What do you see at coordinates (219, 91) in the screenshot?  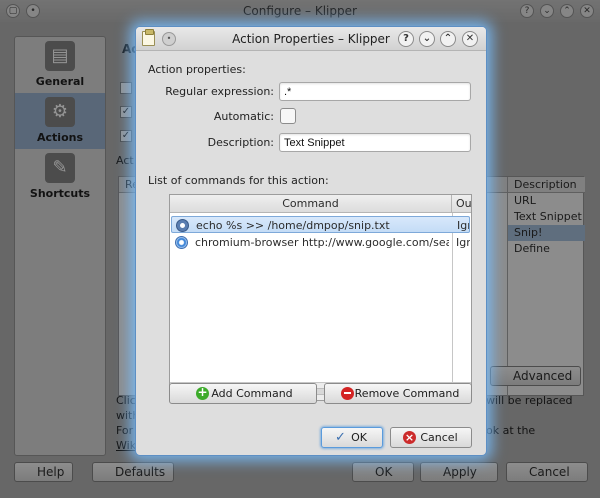 I see `regex-label: Regular expression:` at bounding box center [219, 91].